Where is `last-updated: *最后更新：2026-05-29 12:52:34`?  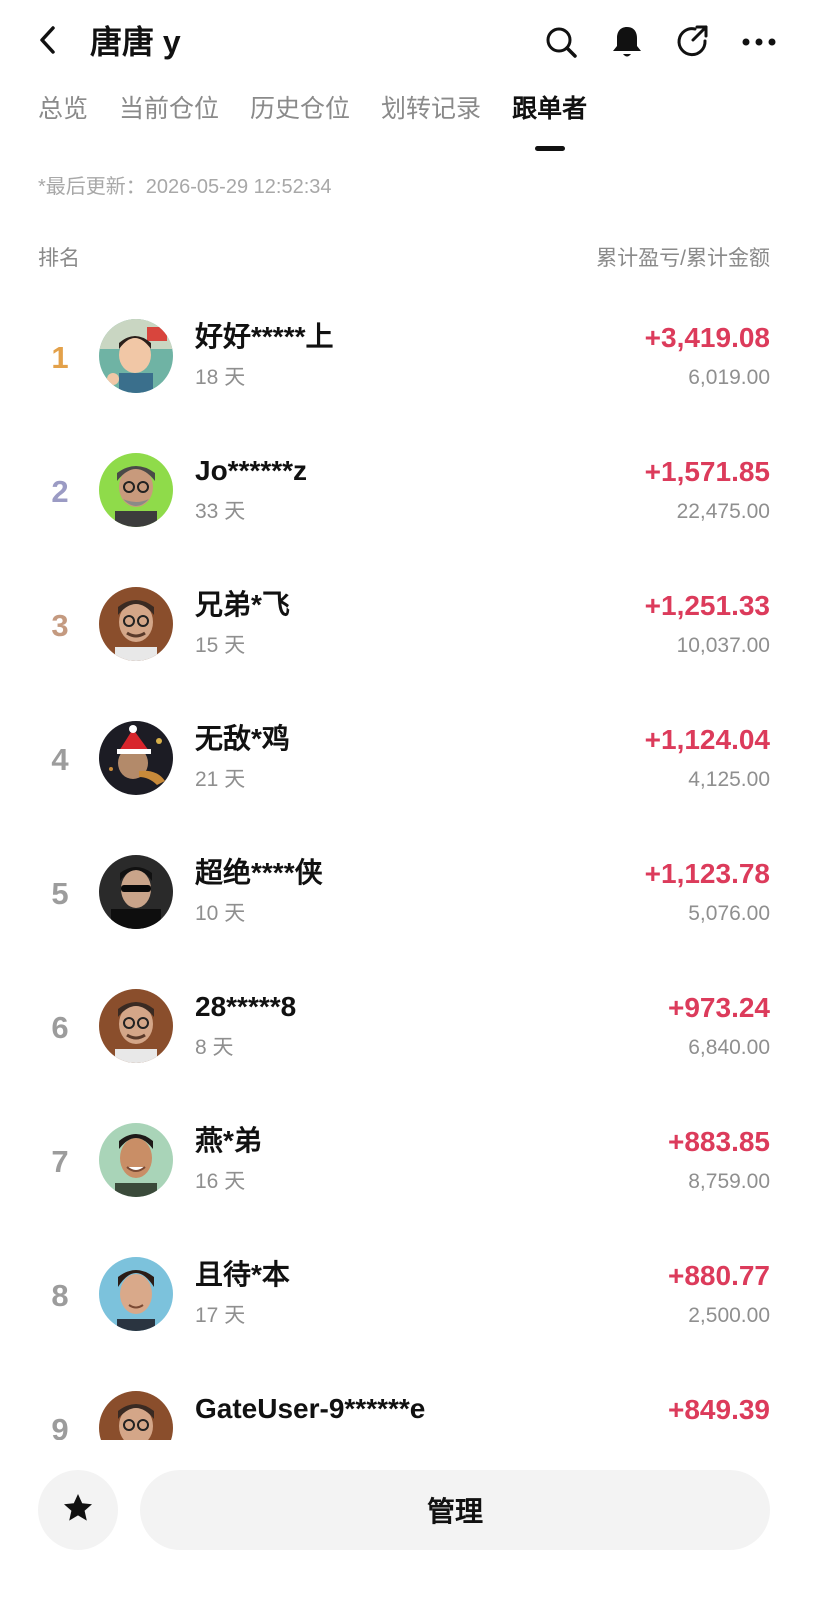 last-updated: *最后更新：2026-05-29 12:52:34 is located at coordinates (185, 187).